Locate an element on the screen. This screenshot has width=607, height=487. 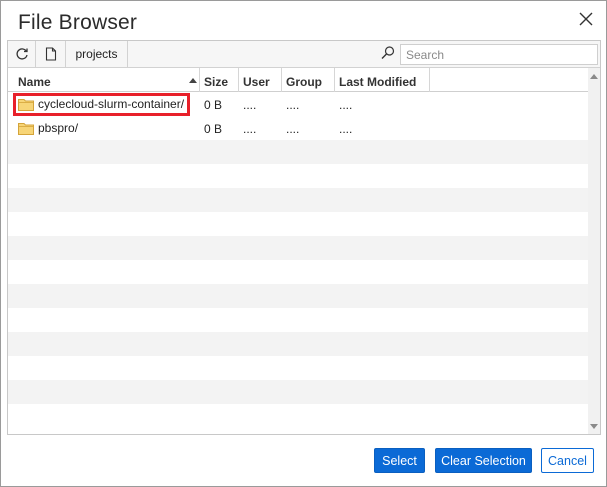
column-header-group: Group is located at coordinates (308, 80).